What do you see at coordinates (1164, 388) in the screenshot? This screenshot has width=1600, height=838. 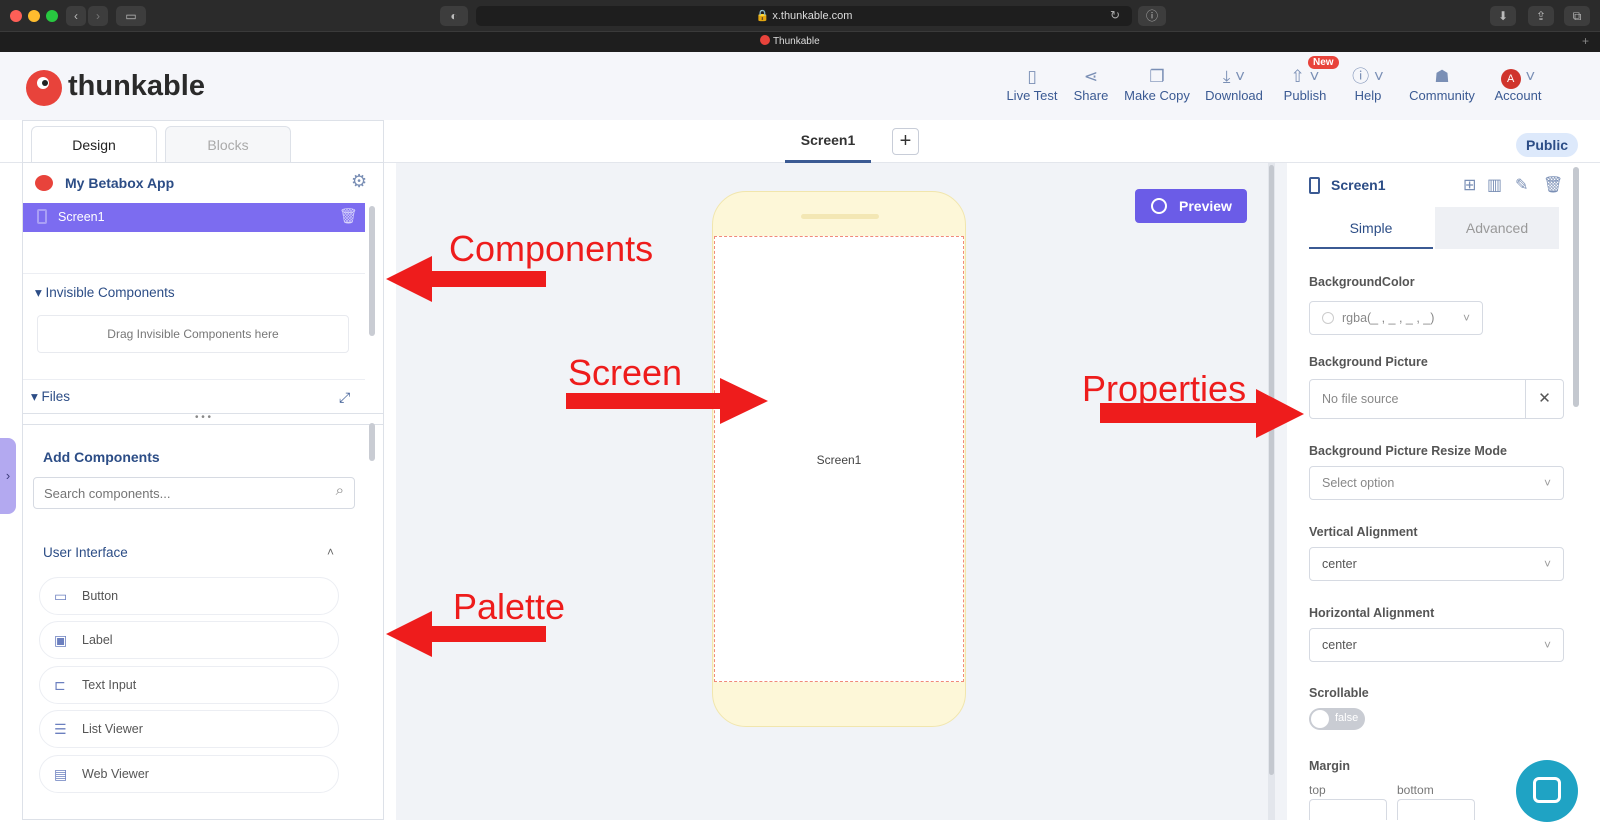 I see `annotation-properties: Properties` at bounding box center [1164, 388].